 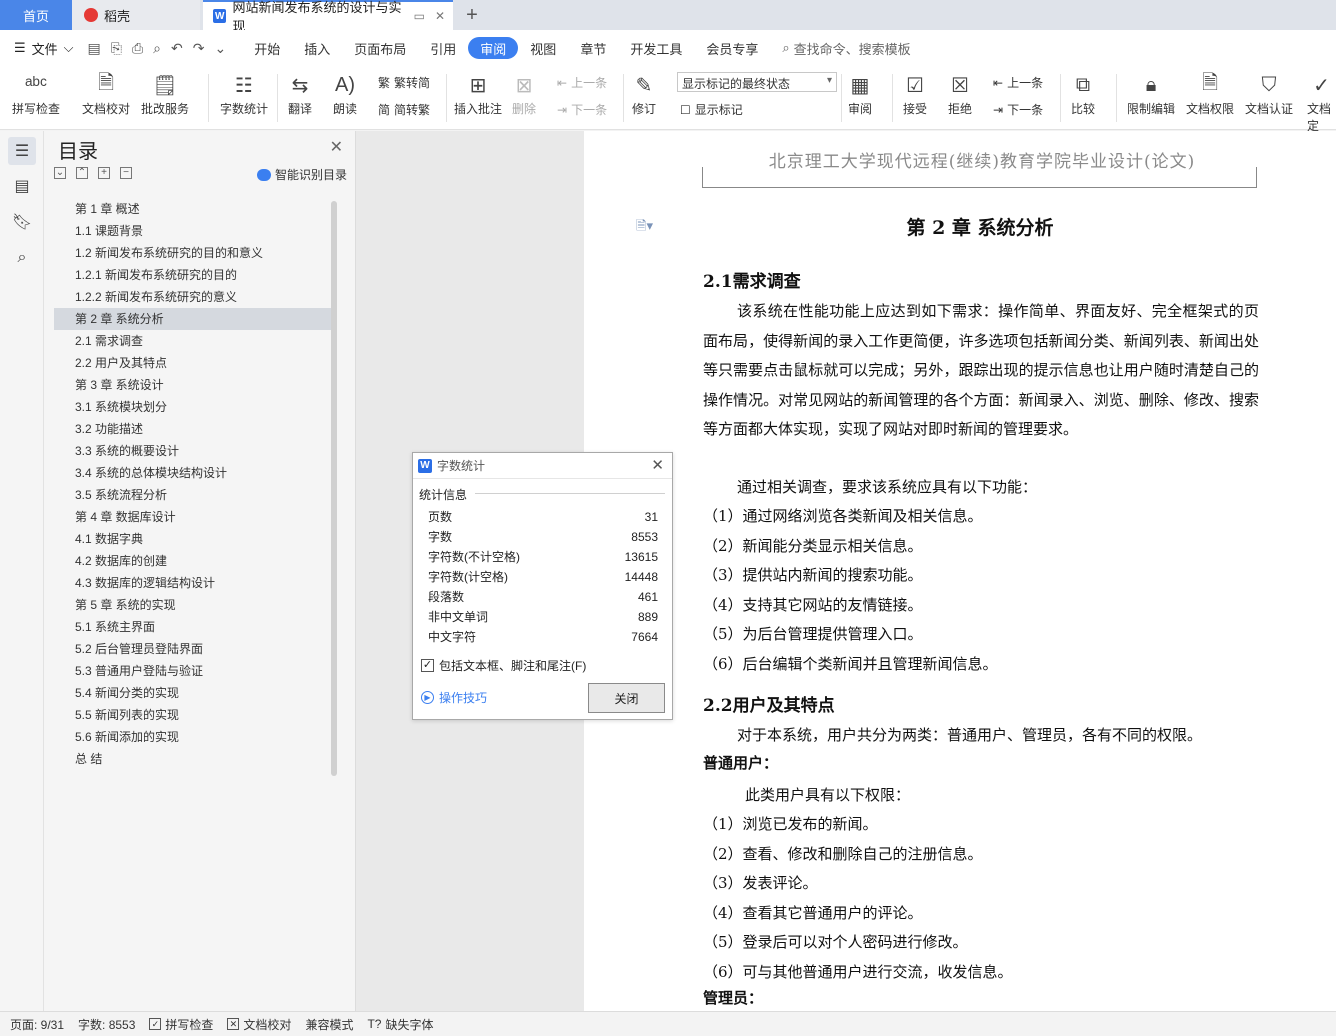 I want to click on tab-monitor-icon: ▭, so click(x=419, y=16).